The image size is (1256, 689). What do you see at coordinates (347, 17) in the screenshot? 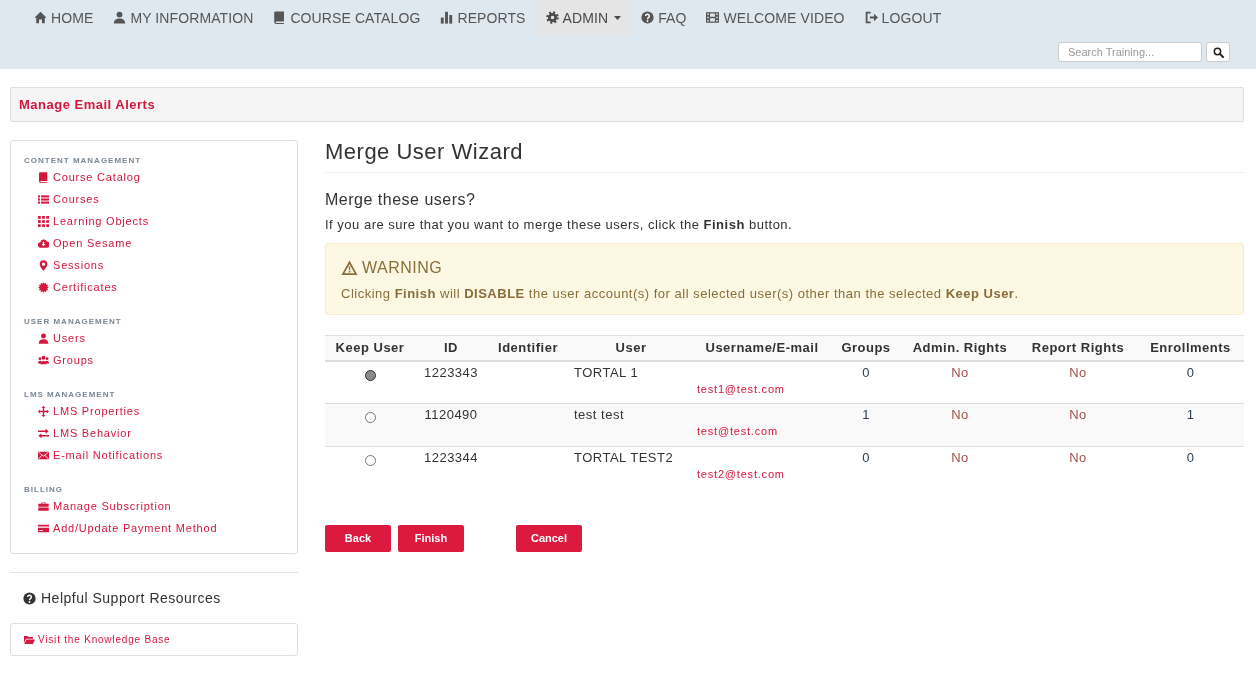
I see `nav-link: COURSE CATALOG` at bounding box center [347, 17].